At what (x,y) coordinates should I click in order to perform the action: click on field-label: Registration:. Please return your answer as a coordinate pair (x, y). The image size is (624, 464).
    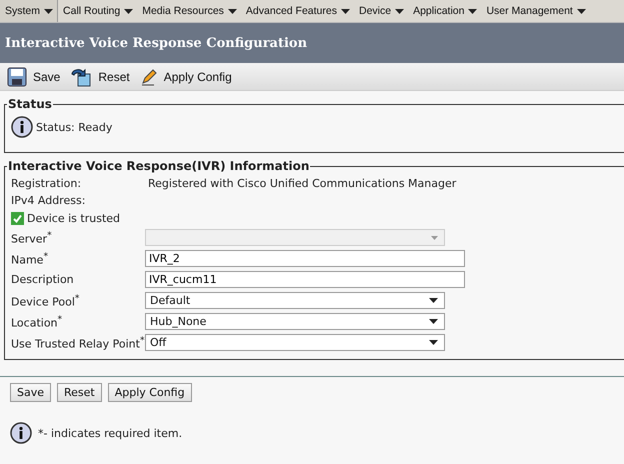
    Looking at the image, I should click on (46, 183).